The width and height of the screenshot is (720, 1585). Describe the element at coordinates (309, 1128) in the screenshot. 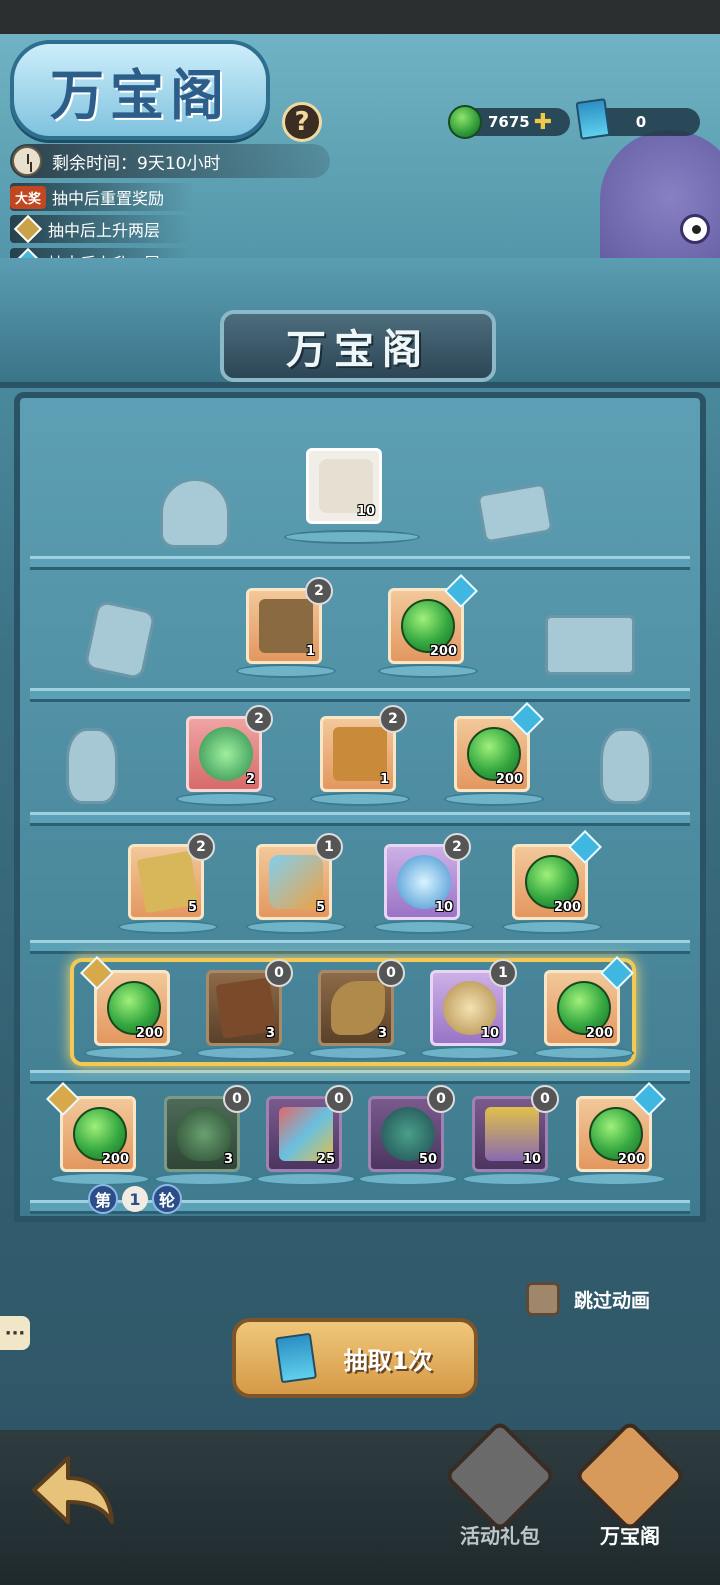

I see `gem-chest-item: 0 25` at that location.